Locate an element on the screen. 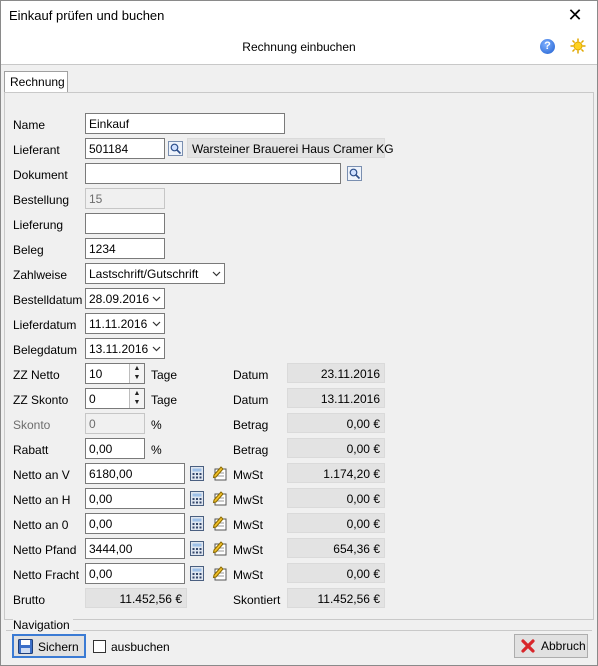 This screenshot has height=666, width=598. belegdatum-label: Belegdatum is located at coordinates (45, 350).